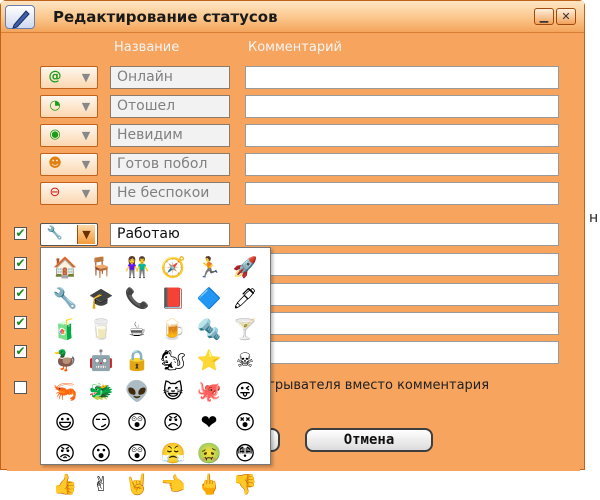  Describe the element at coordinates (209, 267) in the screenshot. I see `icon-option-4: 🏃` at that location.